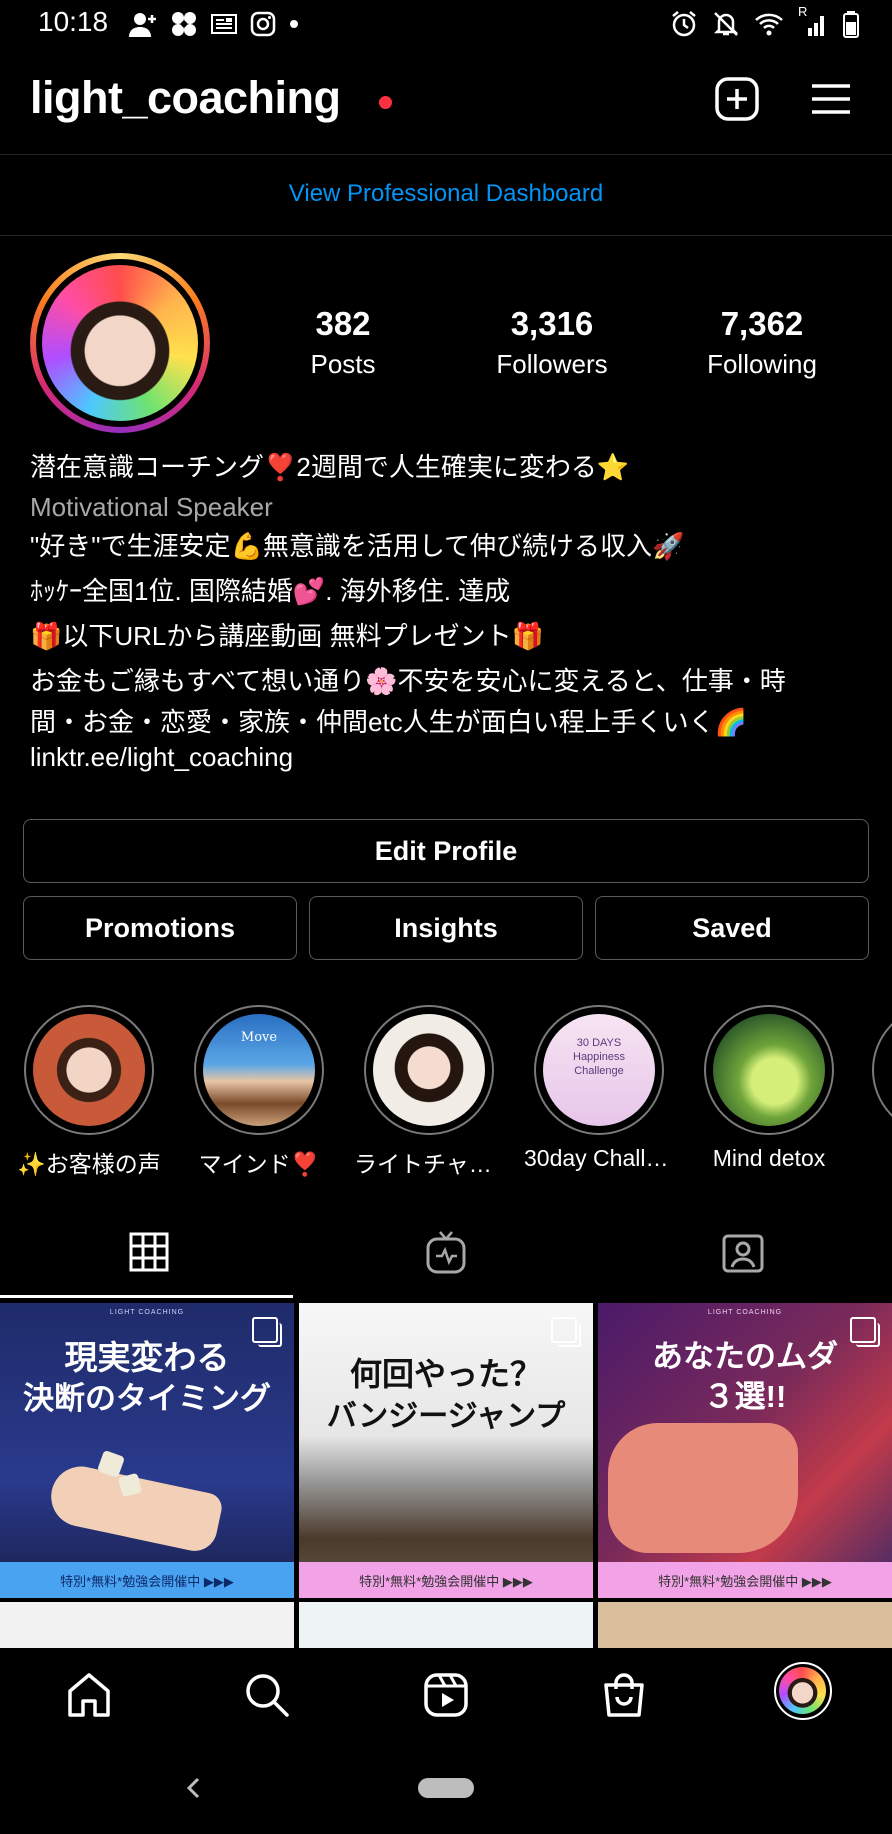 This screenshot has height=1834, width=892. What do you see at coordinates (259, 1070) in the screenshot?
I see `highlight-cover: Move` at bounding box center [259, 1070].